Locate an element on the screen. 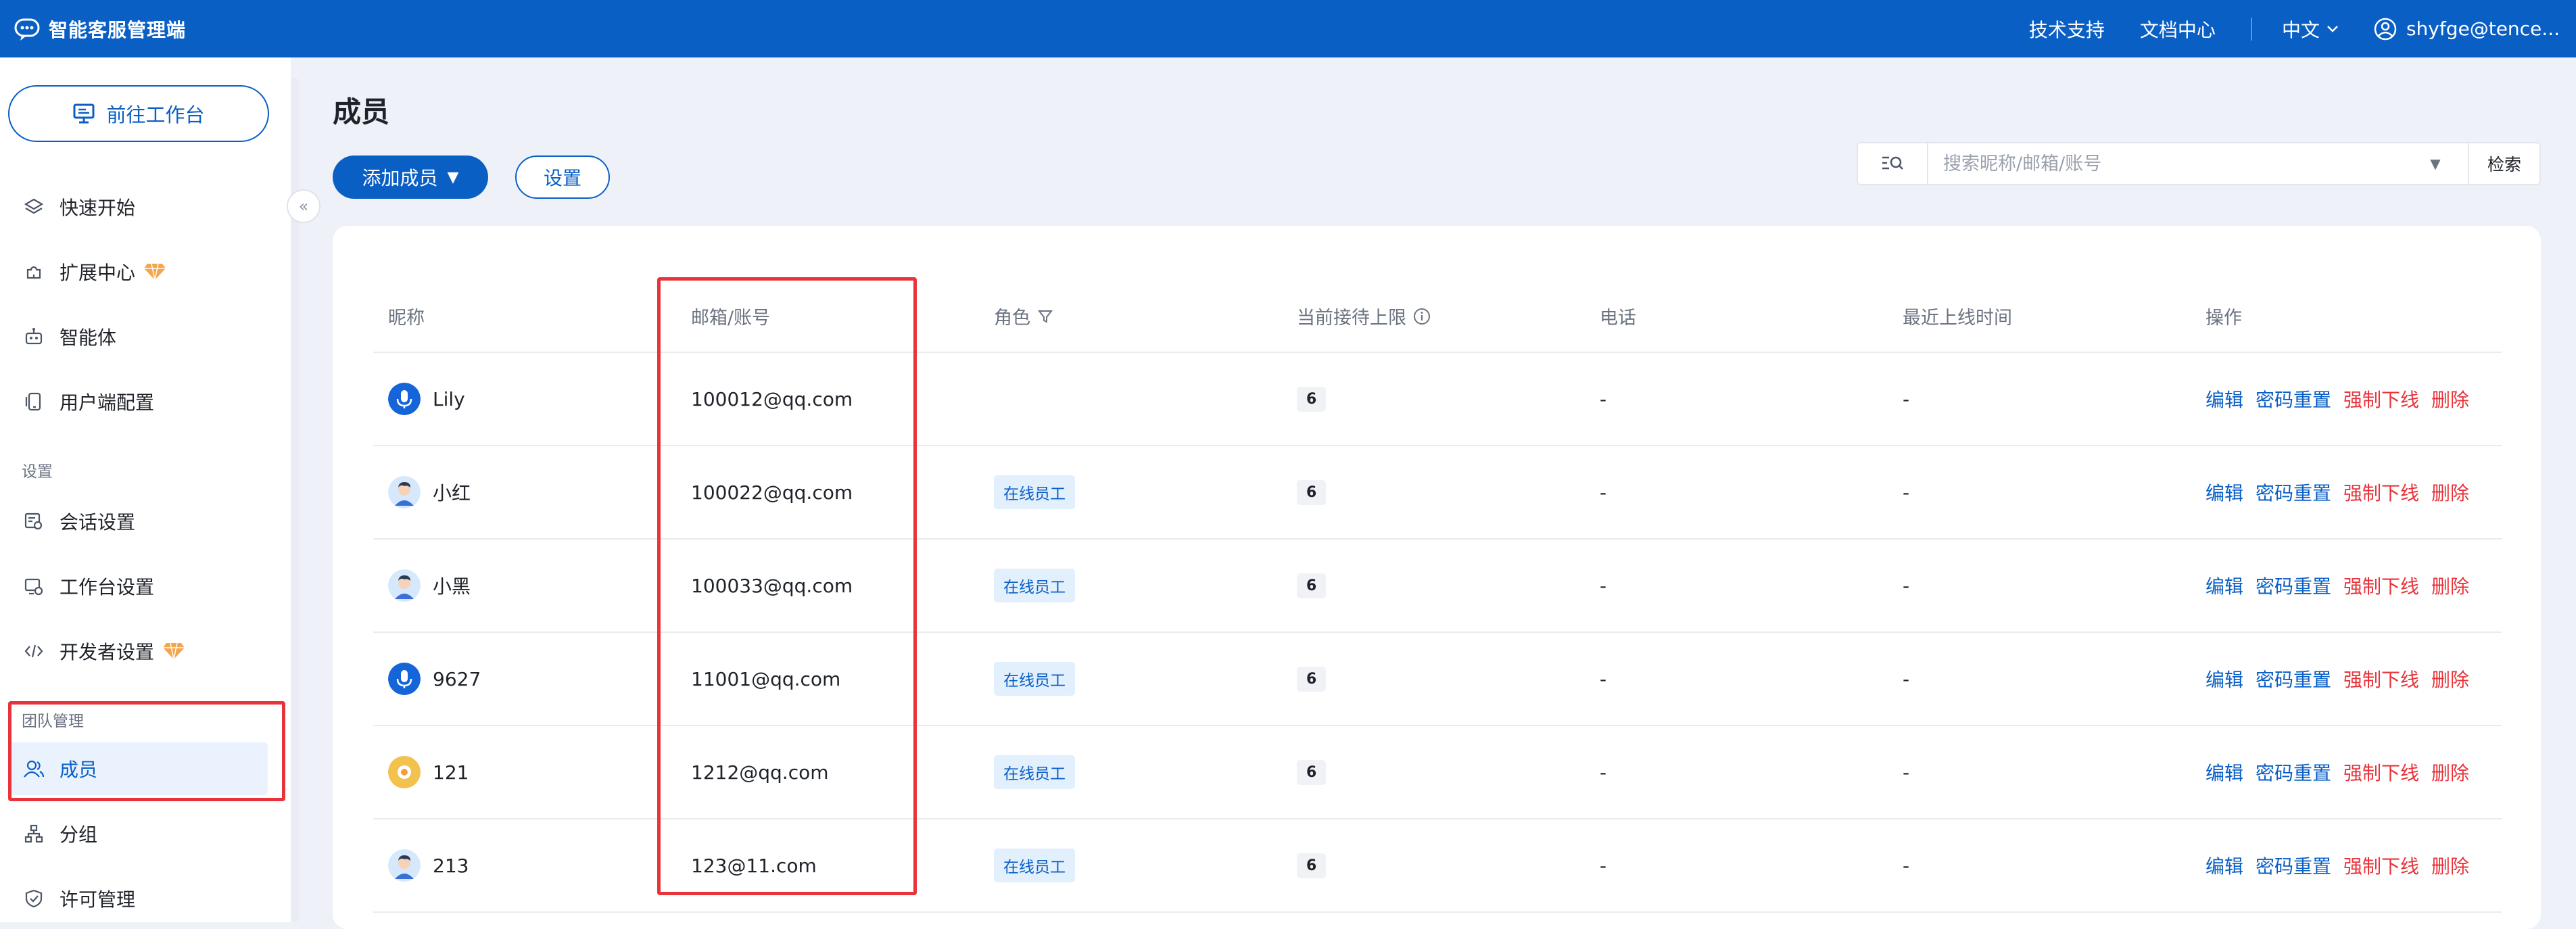  sidebar-item-label: 会话设置 is located at coordinates (97, 522).